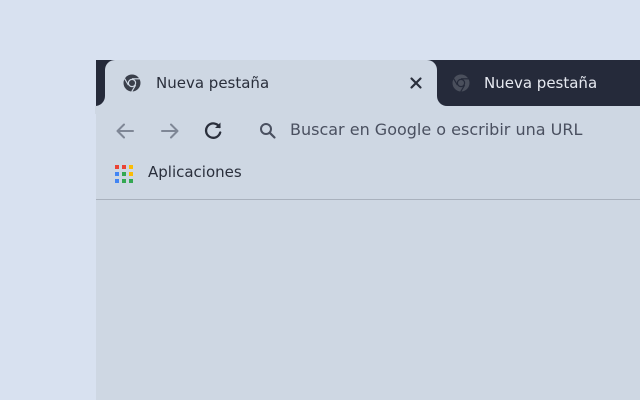 The image size is (640, 400). I want to click on toolbar: Buscar en Google o escribir una URL, so click(368, 131).